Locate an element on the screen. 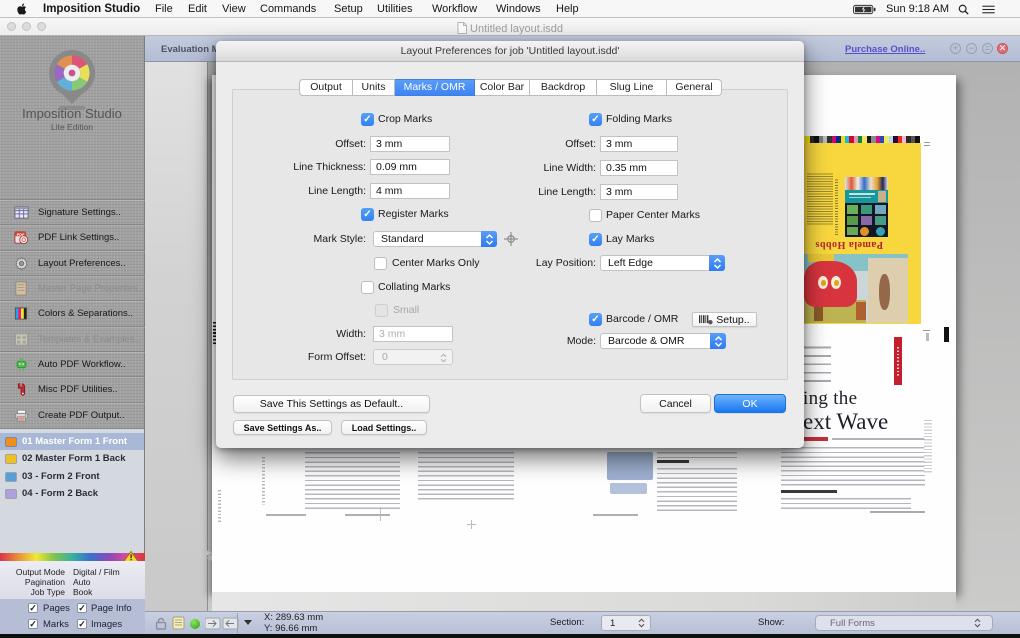 Image resolution: width=1020 pixels, height=638 pixels. svg-text: Lite Edition is located at coordinates (72, 127).